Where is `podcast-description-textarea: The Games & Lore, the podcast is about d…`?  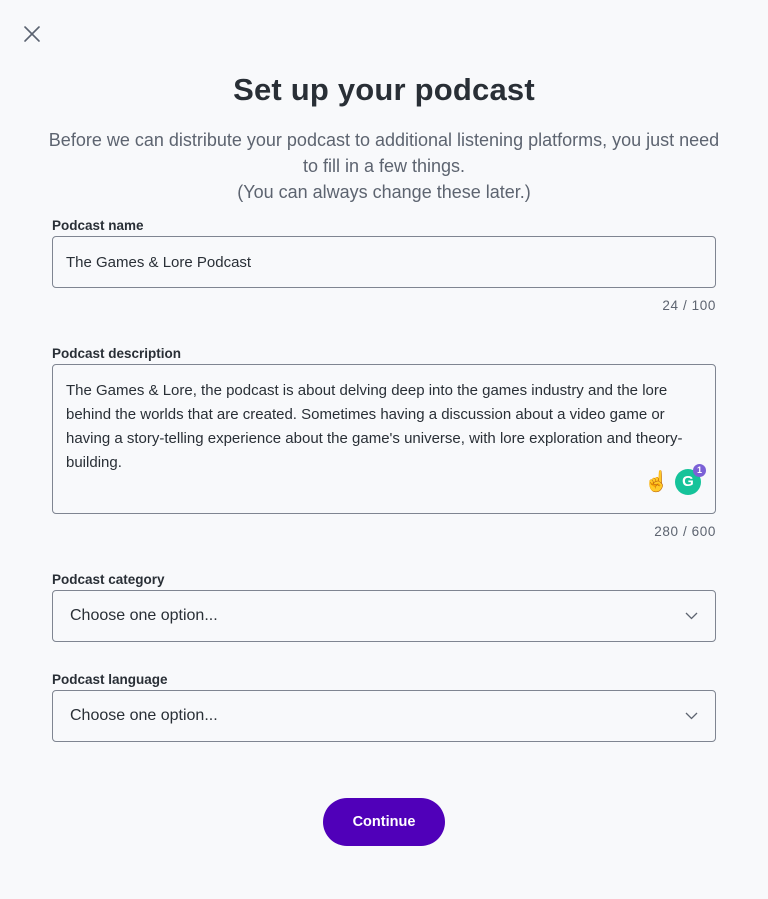
podcast-description-textarea: The Games & Lore, the podcast is about d… is located at coordinates (384, 439).